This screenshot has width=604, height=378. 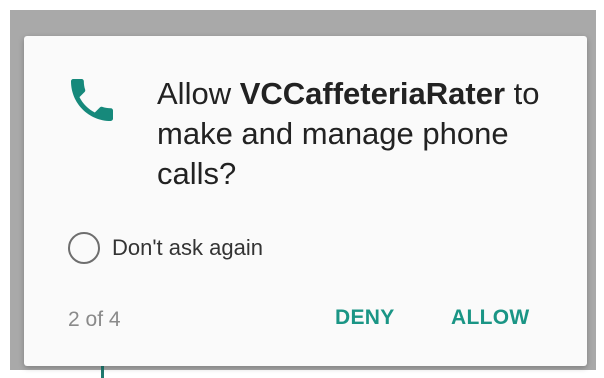 I want to click on dont-ask-again-label: Don't ask again, so click(x=187, y=247).